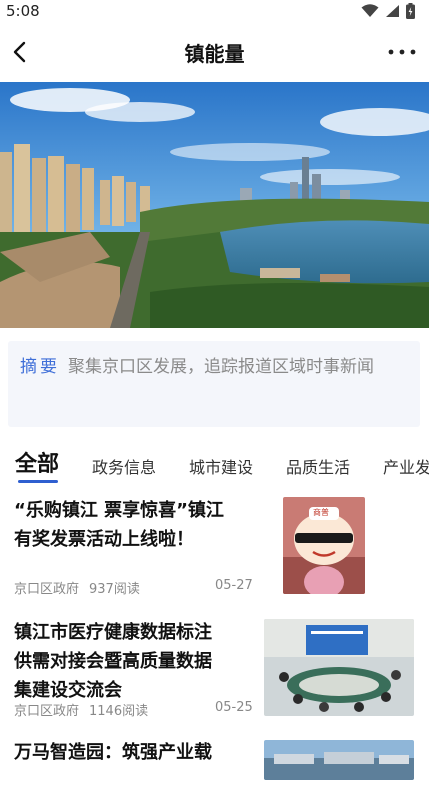  I want to click on article-title: 镇江市医疗健康数据标注 供需对接会暨高质量数据 集建设交流会, so click(134, 661).